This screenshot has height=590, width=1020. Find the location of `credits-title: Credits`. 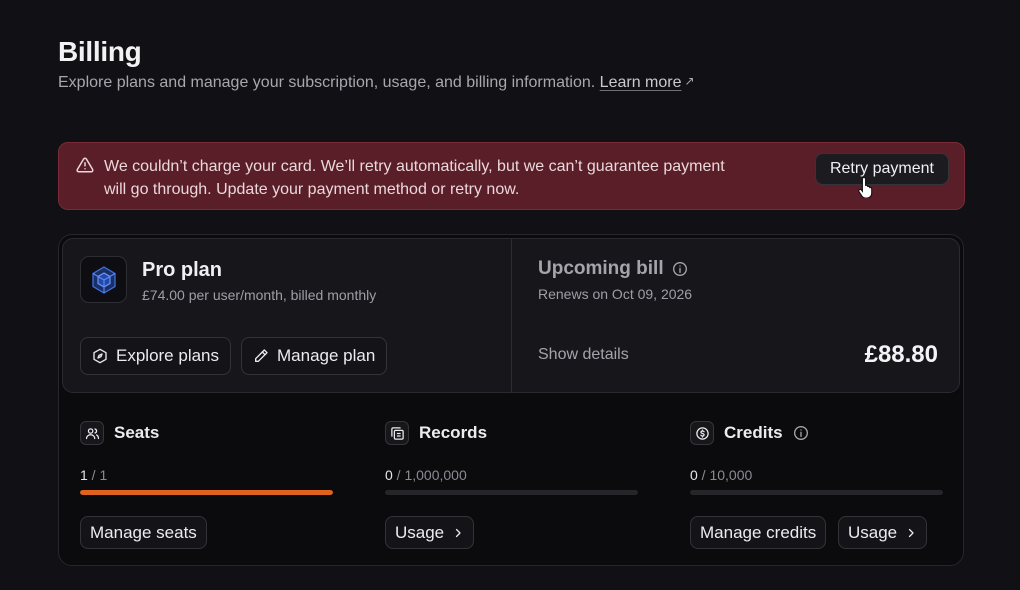

credits-title: Credits is located at coordinates (753, 432).